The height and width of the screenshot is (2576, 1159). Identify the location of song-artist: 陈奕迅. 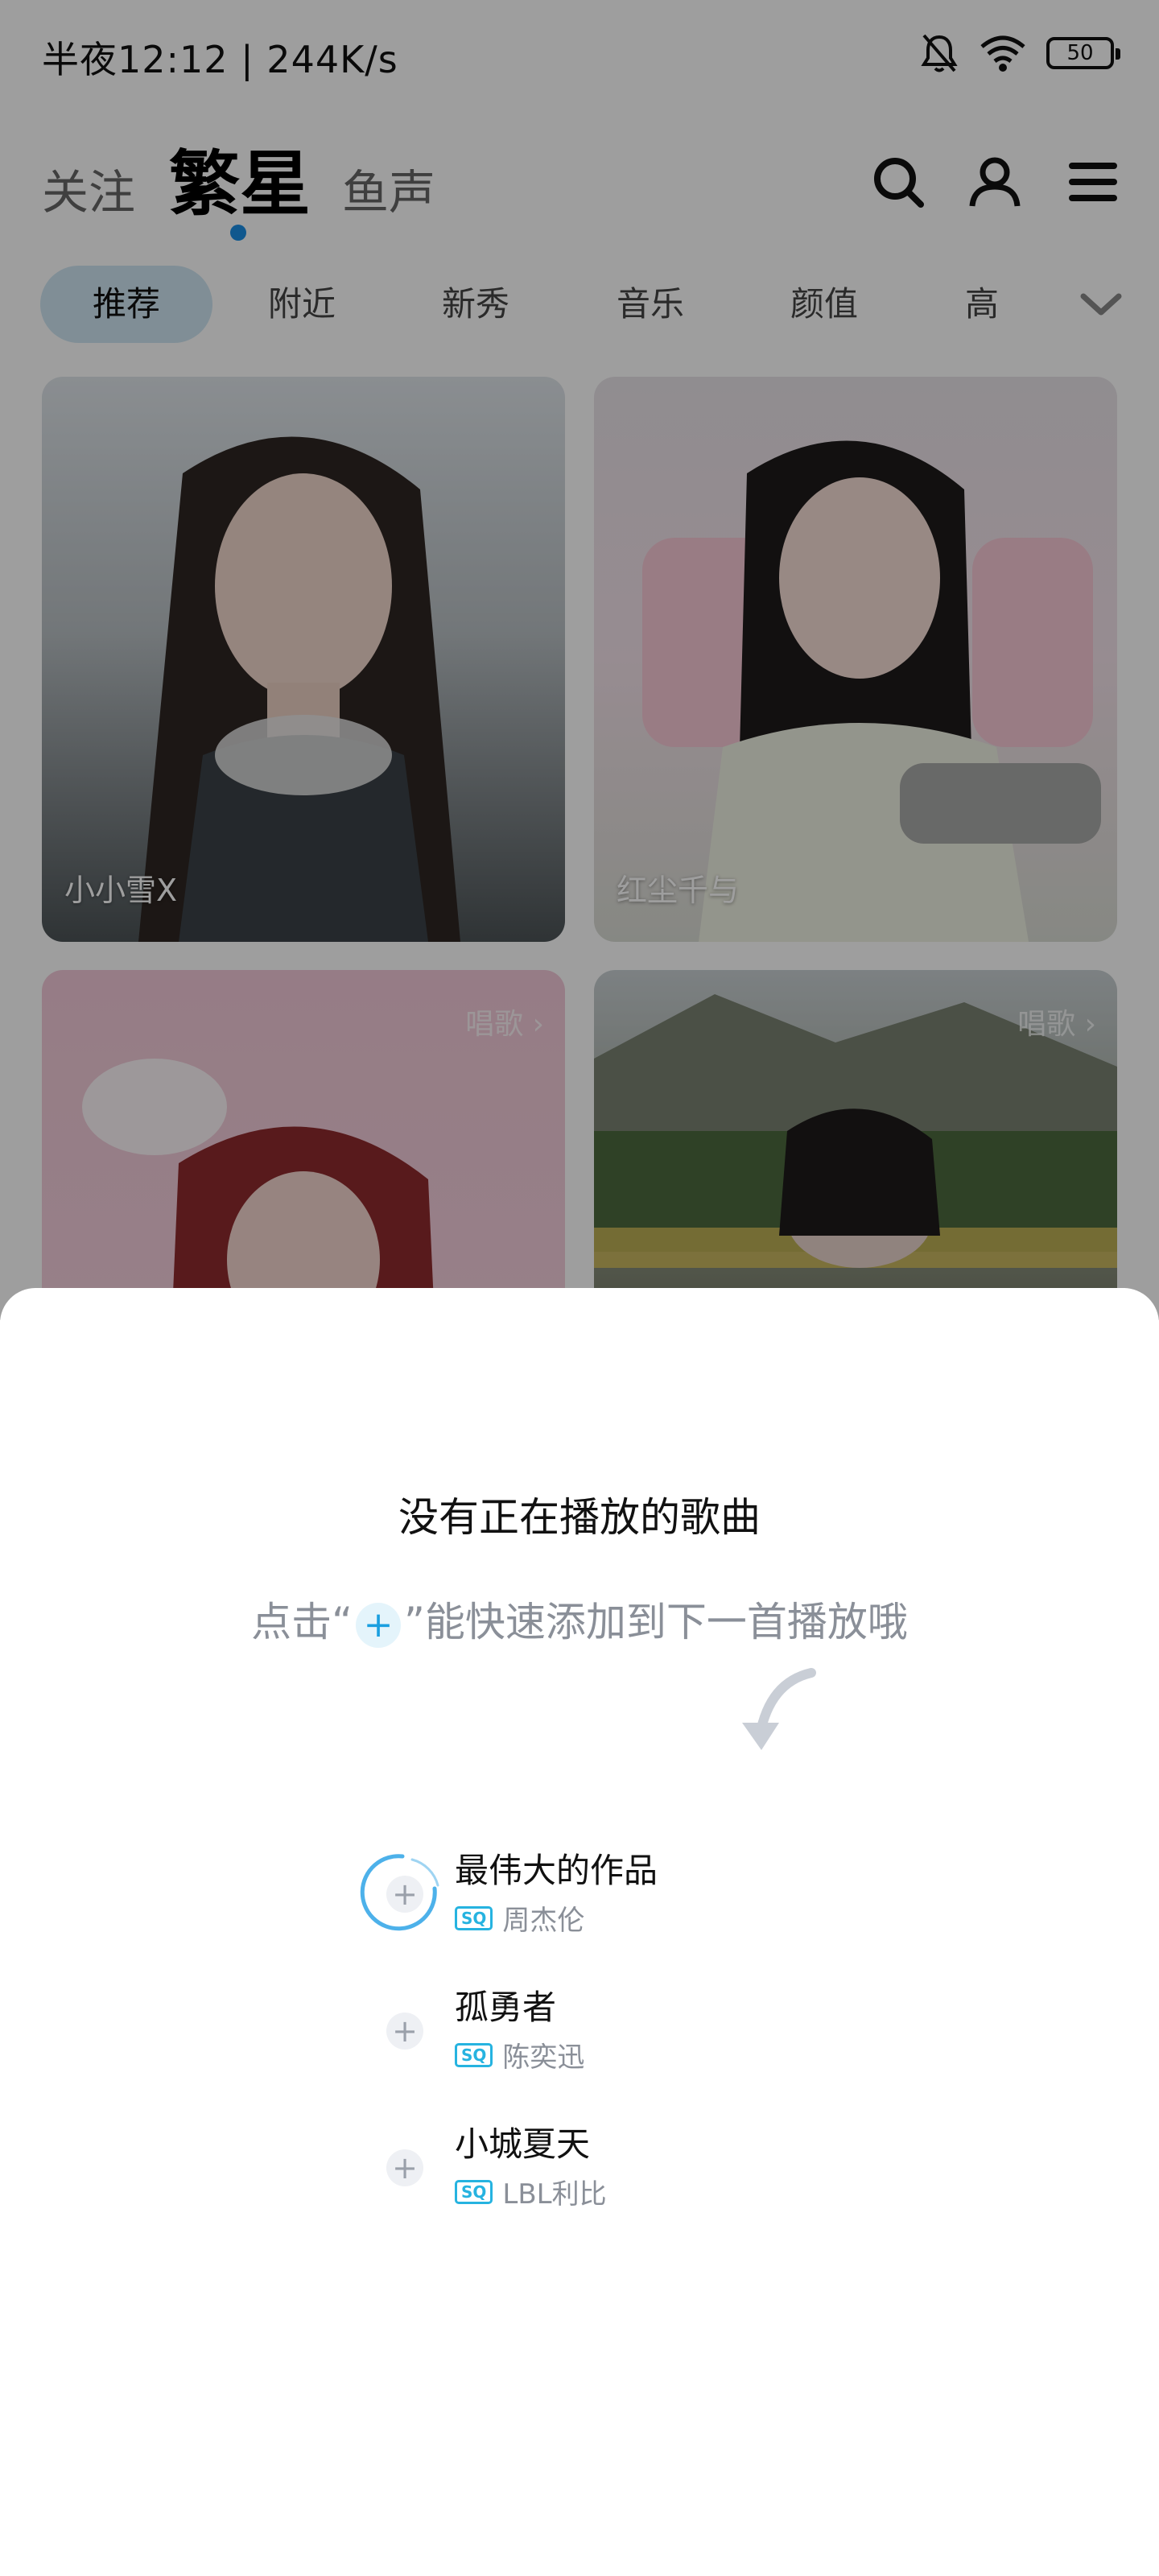
(543, 2057).